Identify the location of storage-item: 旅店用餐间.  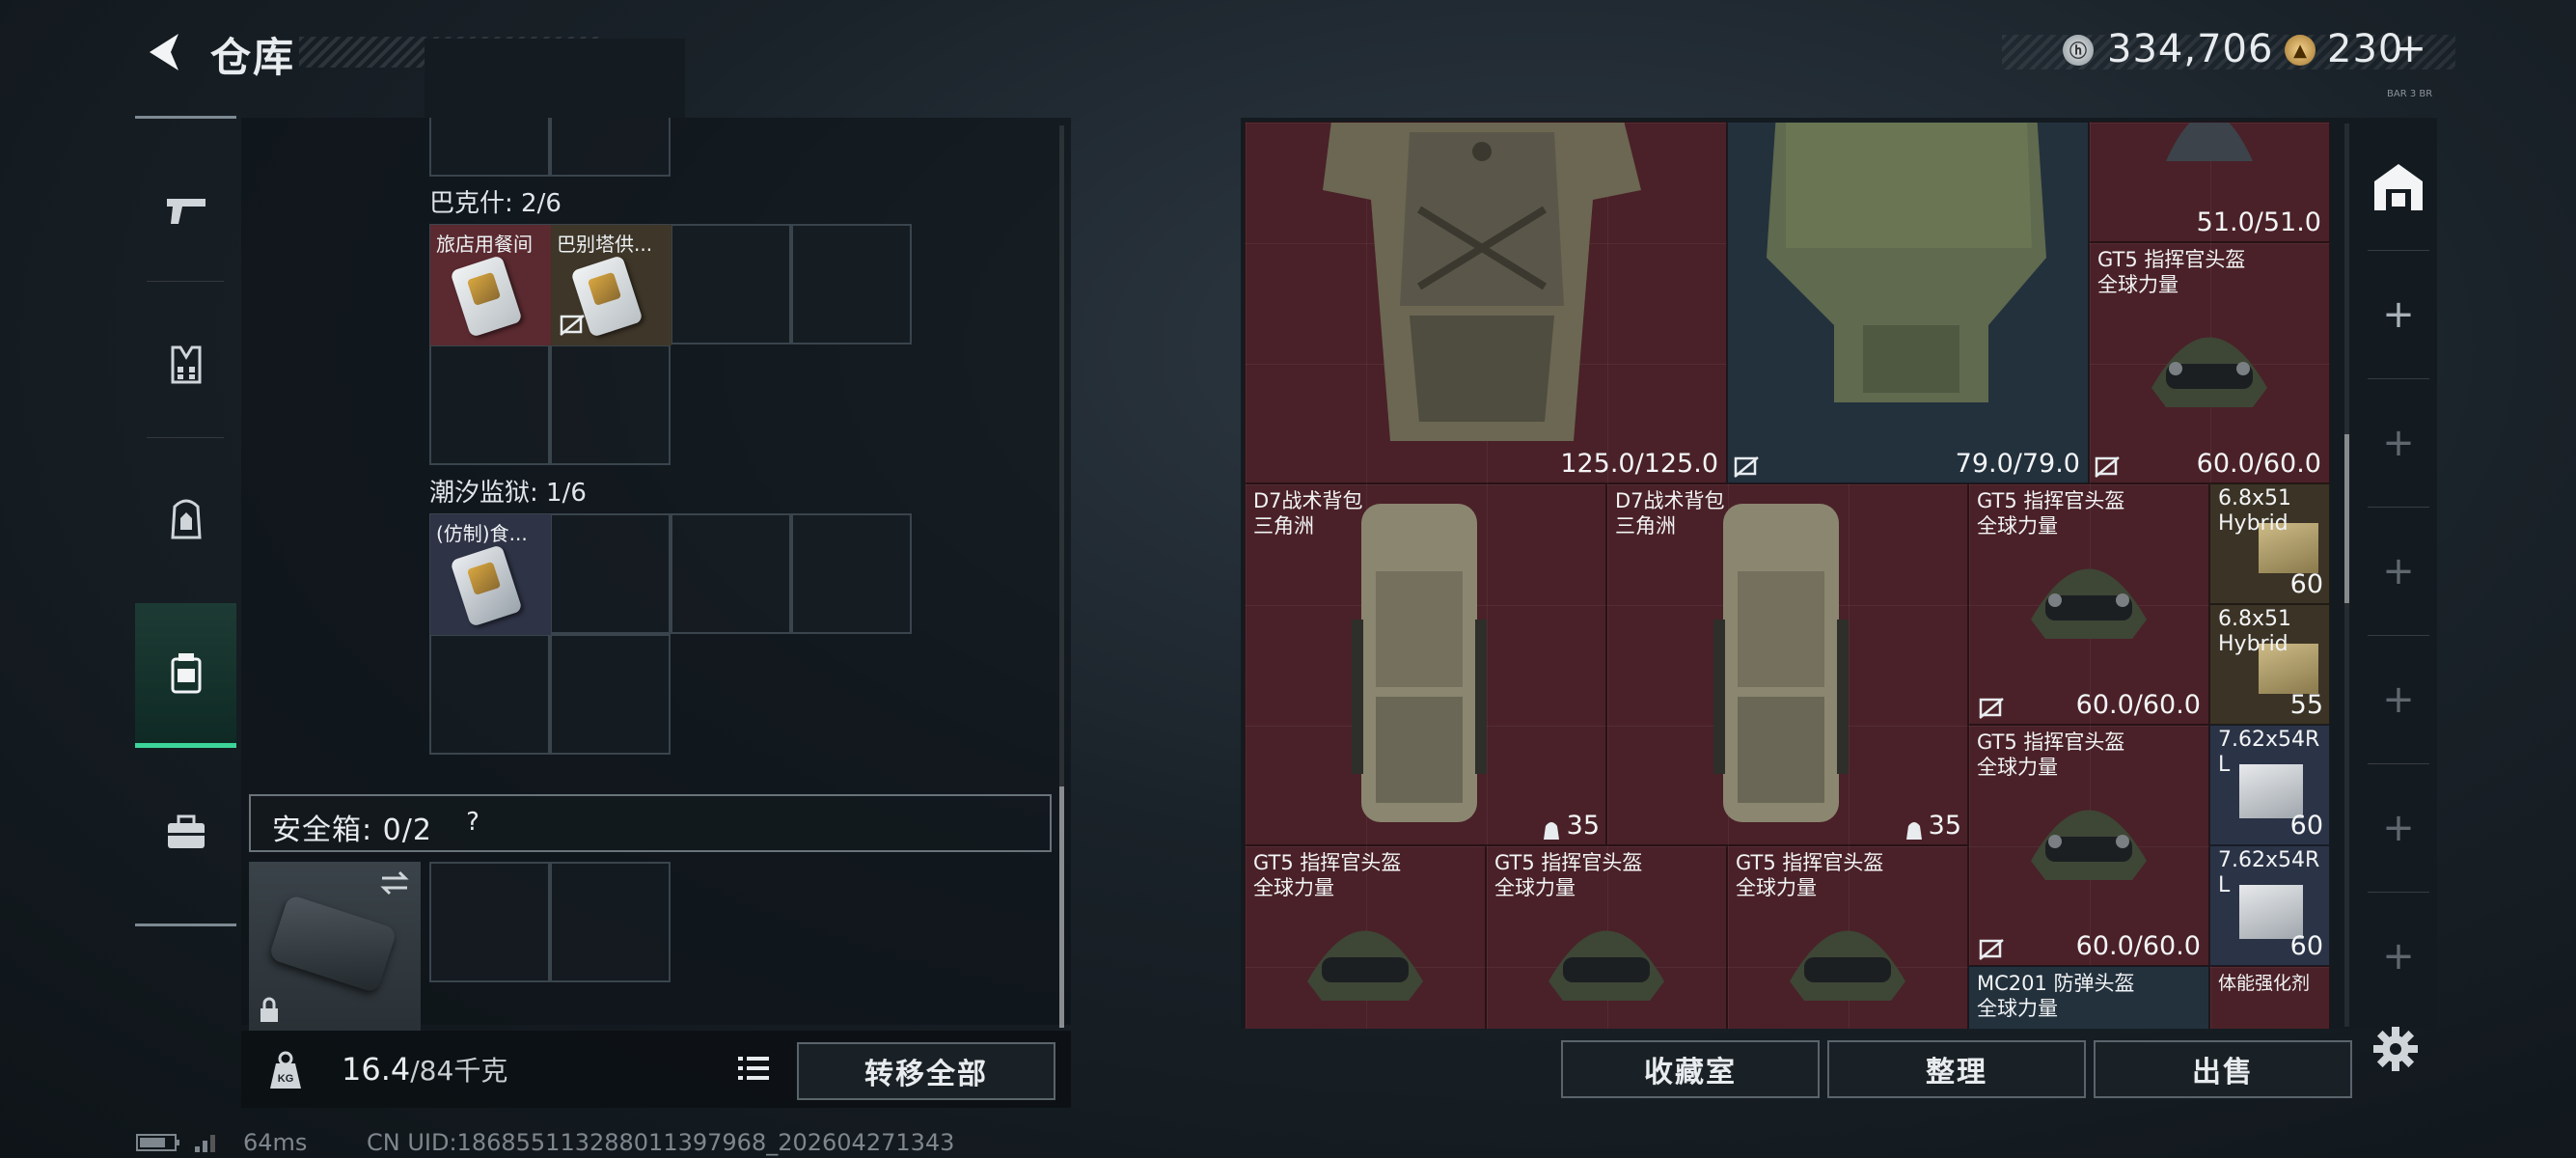
(491, 285).